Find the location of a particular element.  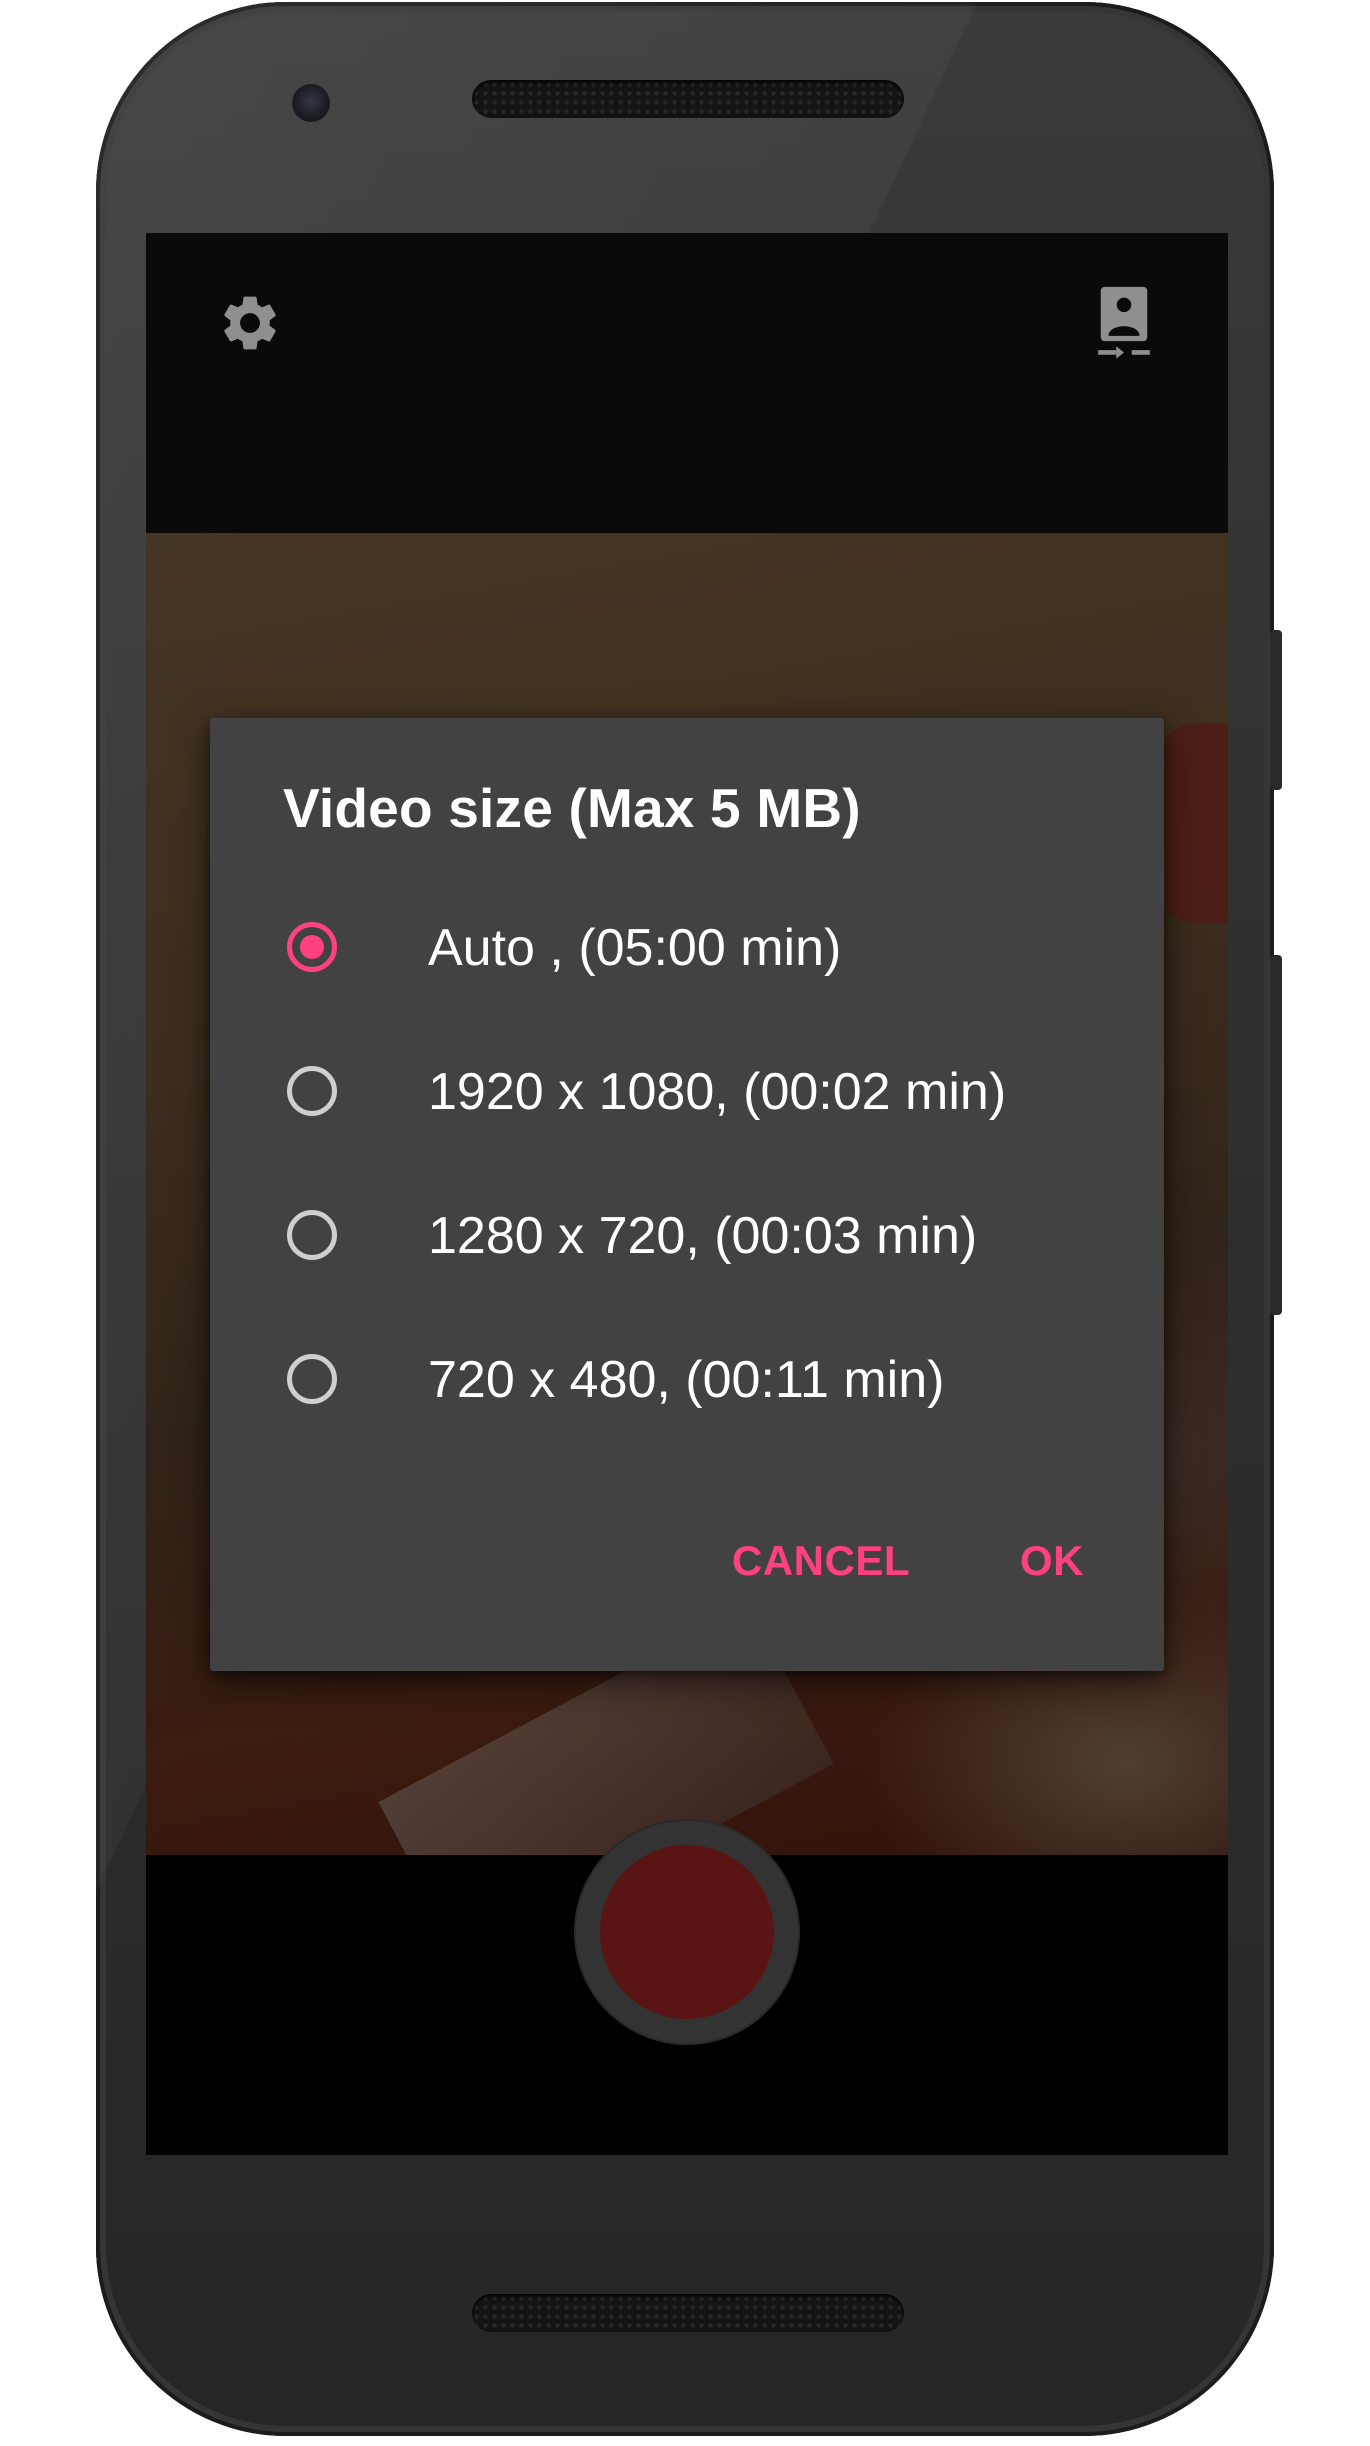

option-auto: Auto , (05:00 min) is located at coordinates (687, 951).